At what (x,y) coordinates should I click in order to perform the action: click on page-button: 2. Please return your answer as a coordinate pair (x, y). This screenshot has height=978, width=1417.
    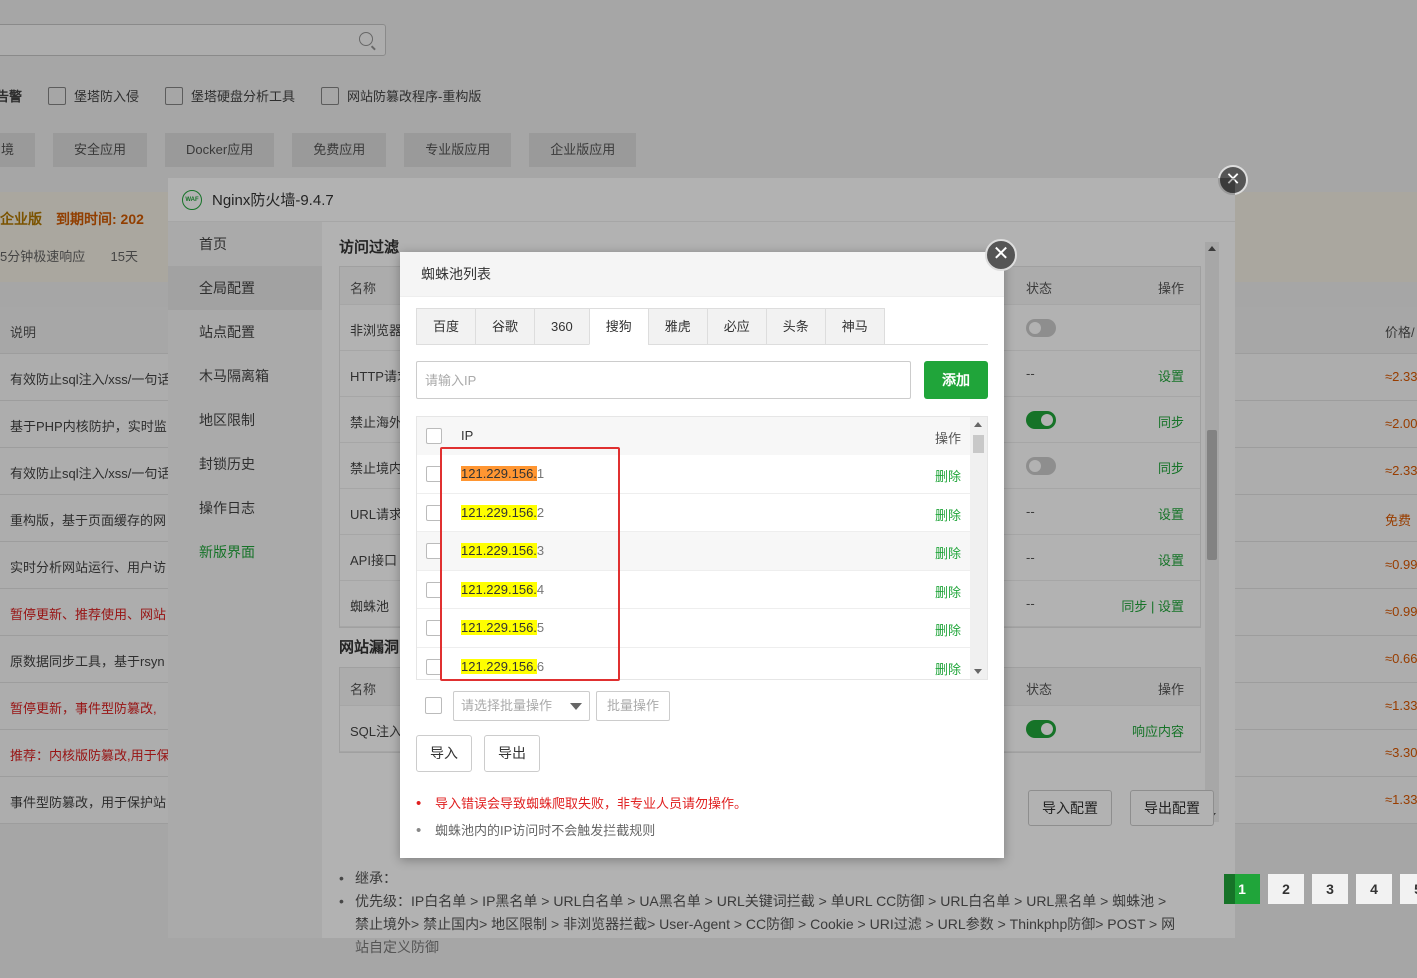
    Looking at the image, I should click on (1286, 889).